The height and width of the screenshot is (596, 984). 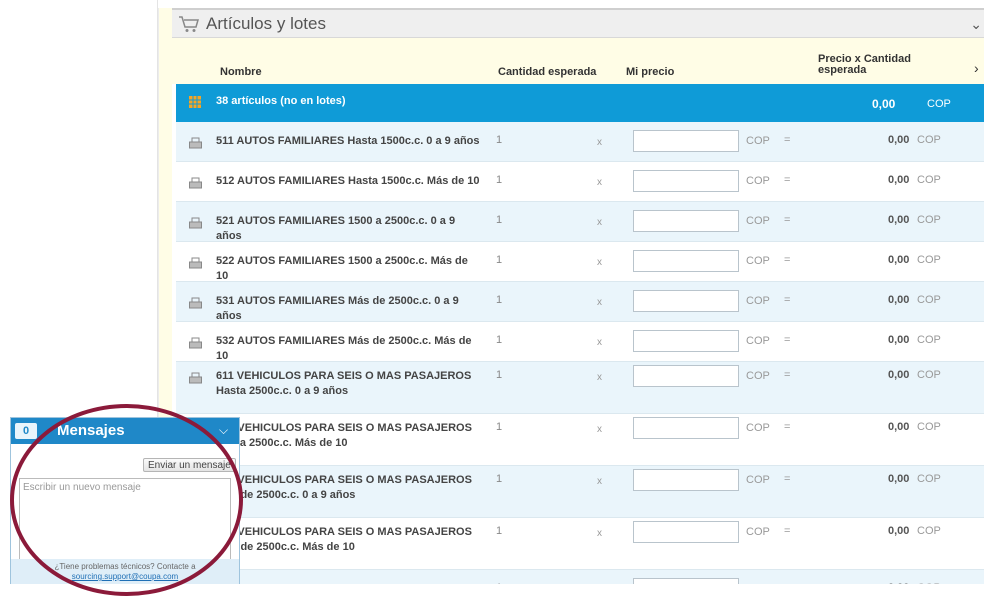 What do you see at coordinates (580, 103) in the screenshot?
I see `lot-row: 38 artículos (no en lotes) 0,00 COP` at bounding box center [580, 103].